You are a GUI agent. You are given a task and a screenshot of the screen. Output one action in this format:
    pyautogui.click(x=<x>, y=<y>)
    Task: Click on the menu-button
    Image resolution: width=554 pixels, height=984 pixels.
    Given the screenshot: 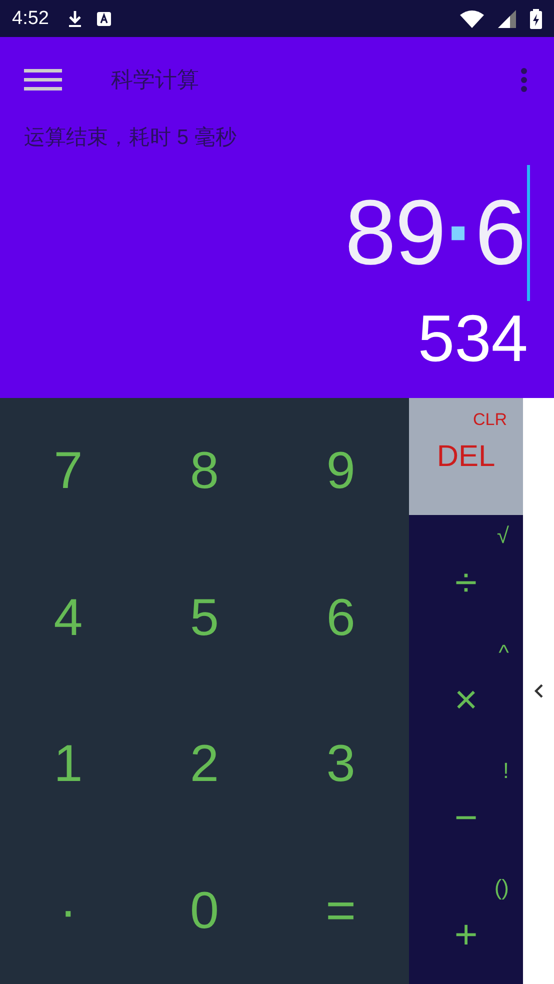 What is the action you would take?
    pyautogui.click(x=43, y=80)
    